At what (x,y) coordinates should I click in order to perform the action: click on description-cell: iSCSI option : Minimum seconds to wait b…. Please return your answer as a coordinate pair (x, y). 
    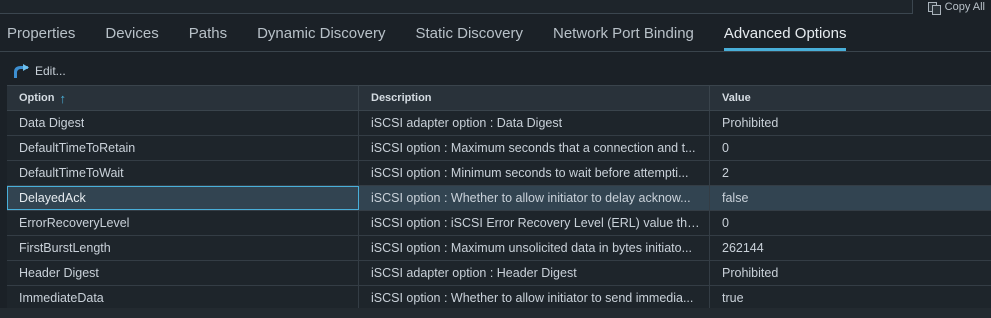
    Looking at the image, I should click on (534, 173).